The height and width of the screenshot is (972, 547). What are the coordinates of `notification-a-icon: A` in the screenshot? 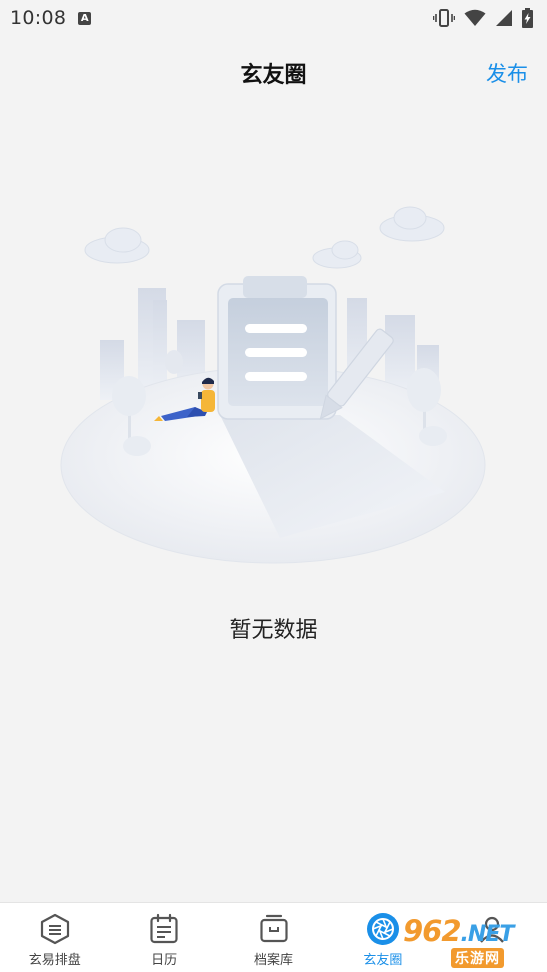 It's located at (85, 18).